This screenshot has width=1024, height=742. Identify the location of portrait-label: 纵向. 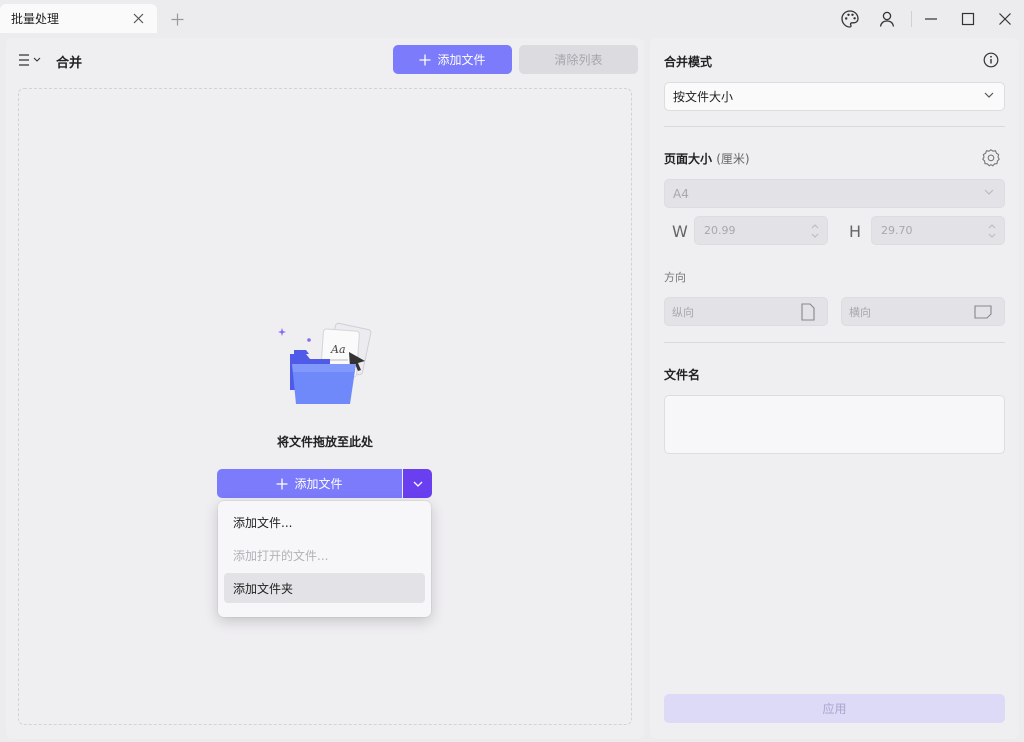
(683, 312).